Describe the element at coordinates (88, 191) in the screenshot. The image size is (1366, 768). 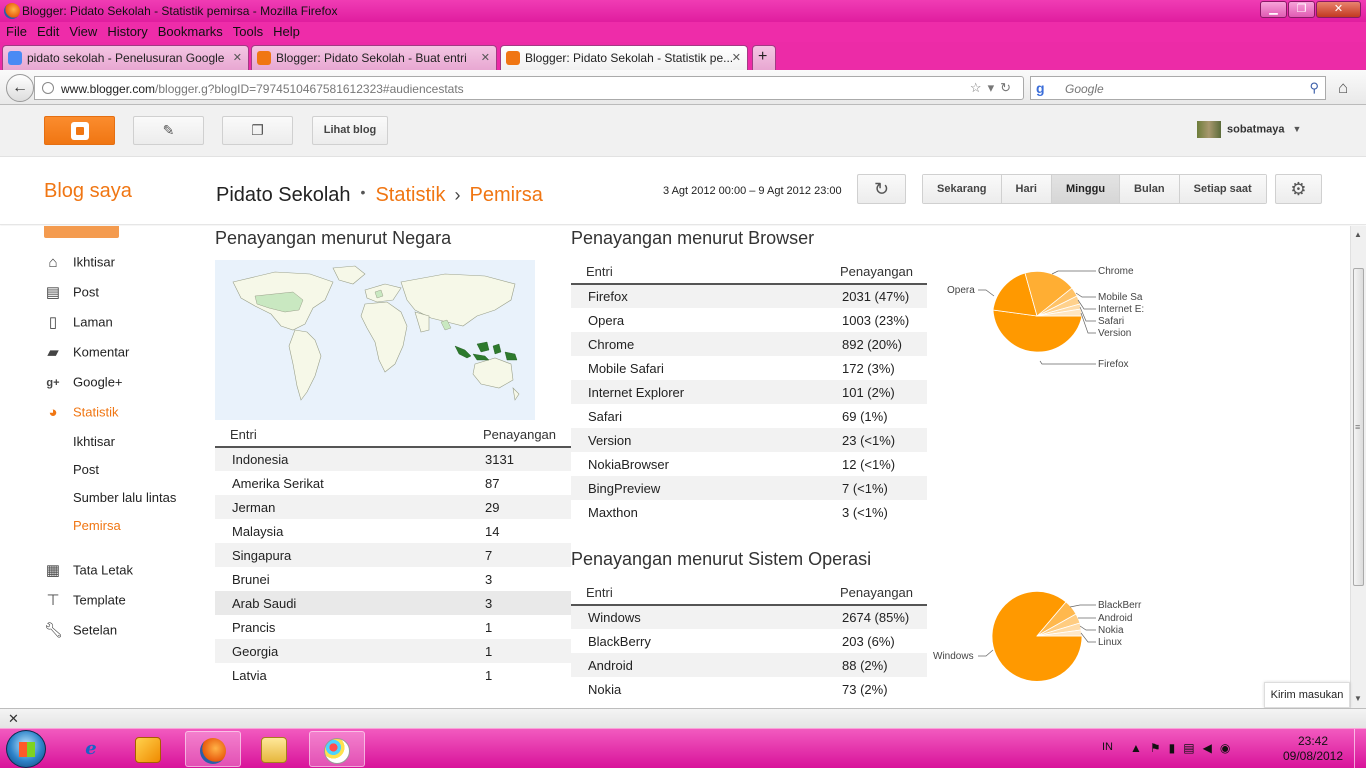
I see `blog-saya-link: Blog saya` at that location.